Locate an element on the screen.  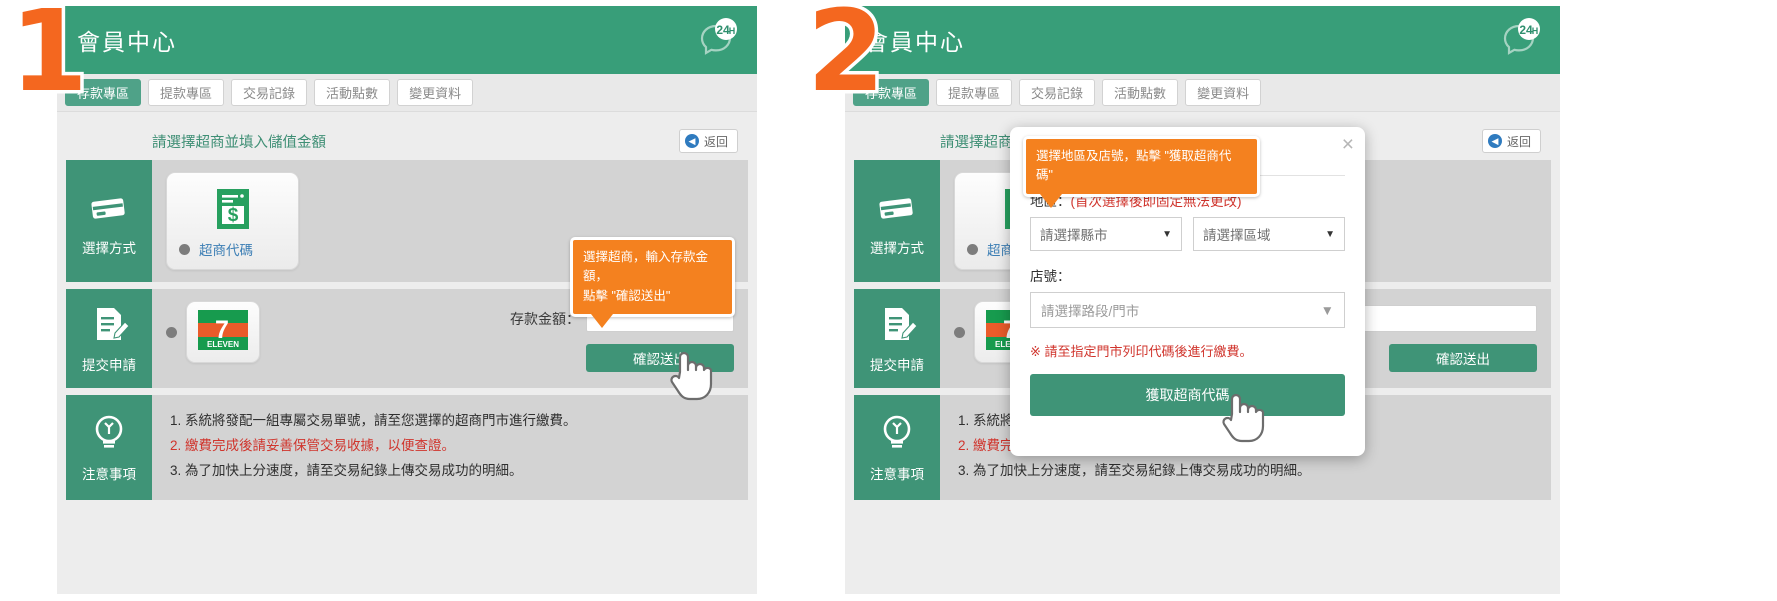
tab-bar: 存款專區 提款專區 交易記錄 活動點數 變更資料 is located at coordinates (407, 93).